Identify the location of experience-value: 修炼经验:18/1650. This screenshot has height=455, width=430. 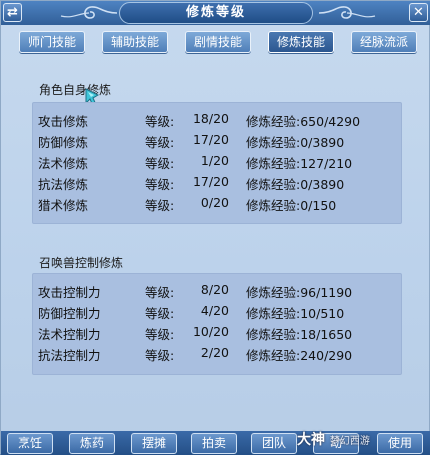
(299, 334).